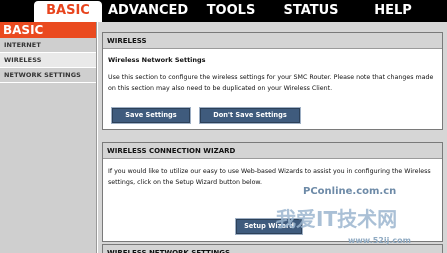 The width and height of the screenshot is (447, 253). Describe the element at coordinates (272, 151) in the screenshot. I see `wizard-panel-heading: WIRELESS CONNECTION WIZARD` at that location.